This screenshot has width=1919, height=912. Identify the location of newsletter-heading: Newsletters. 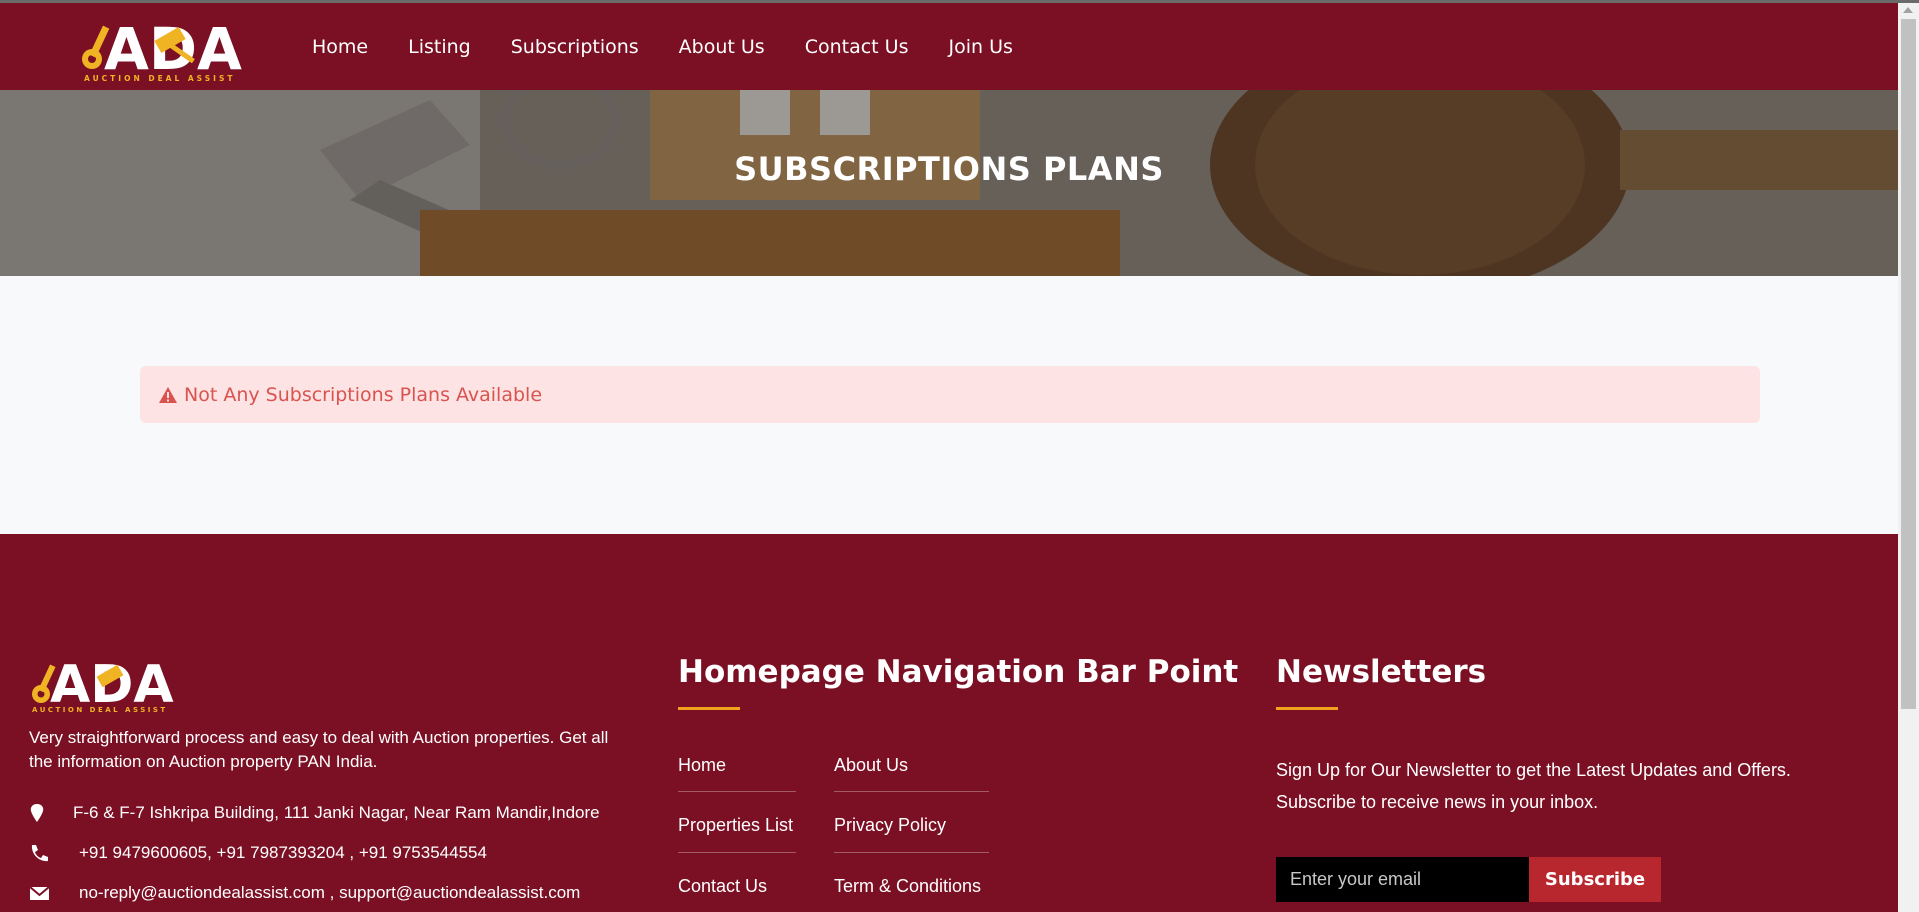
(1381, 672).